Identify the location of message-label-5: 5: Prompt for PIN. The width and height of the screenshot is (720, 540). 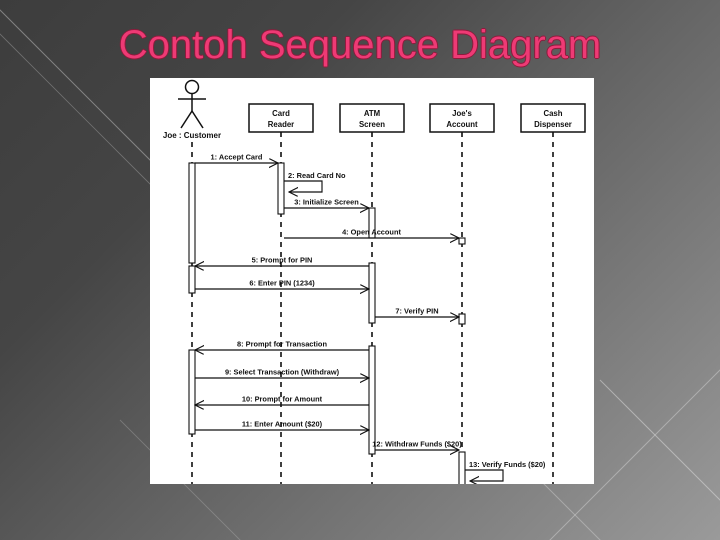
(282, 260).